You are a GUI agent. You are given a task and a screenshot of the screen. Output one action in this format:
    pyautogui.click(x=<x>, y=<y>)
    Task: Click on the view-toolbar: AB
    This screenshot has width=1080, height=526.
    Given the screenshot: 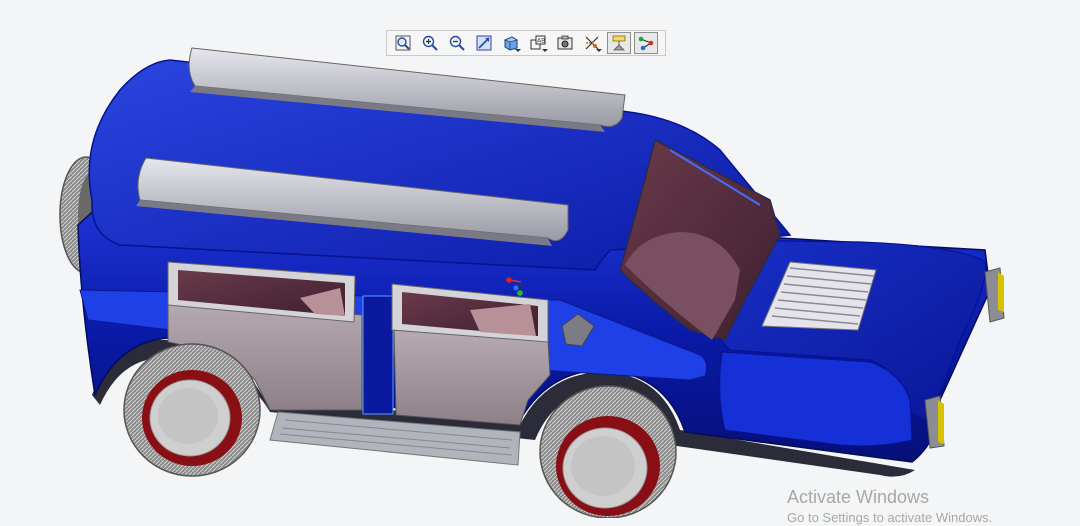 What is the action you would take?
    pyautogui.click(x=526, y=43)
    